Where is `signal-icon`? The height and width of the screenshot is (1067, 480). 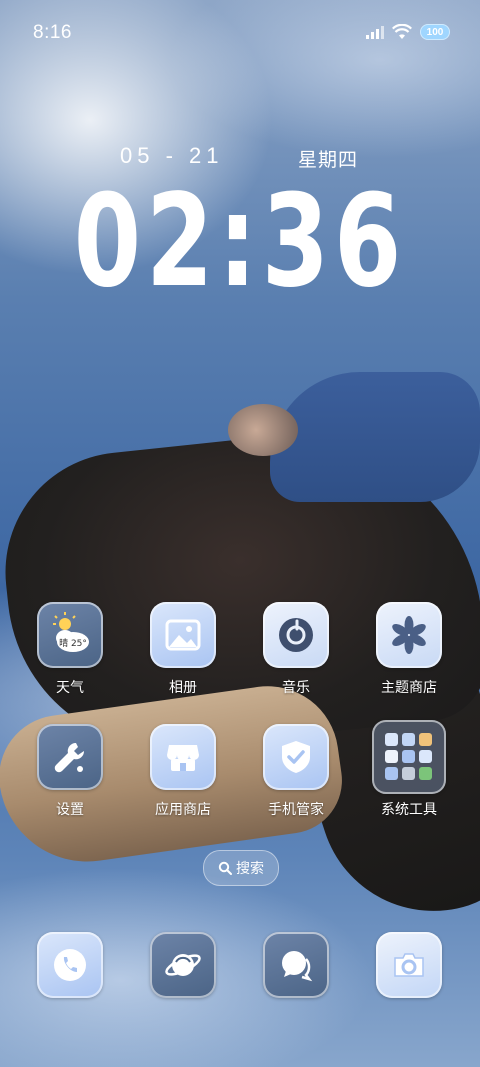 signal-icon is located at coordinates (375, 32).